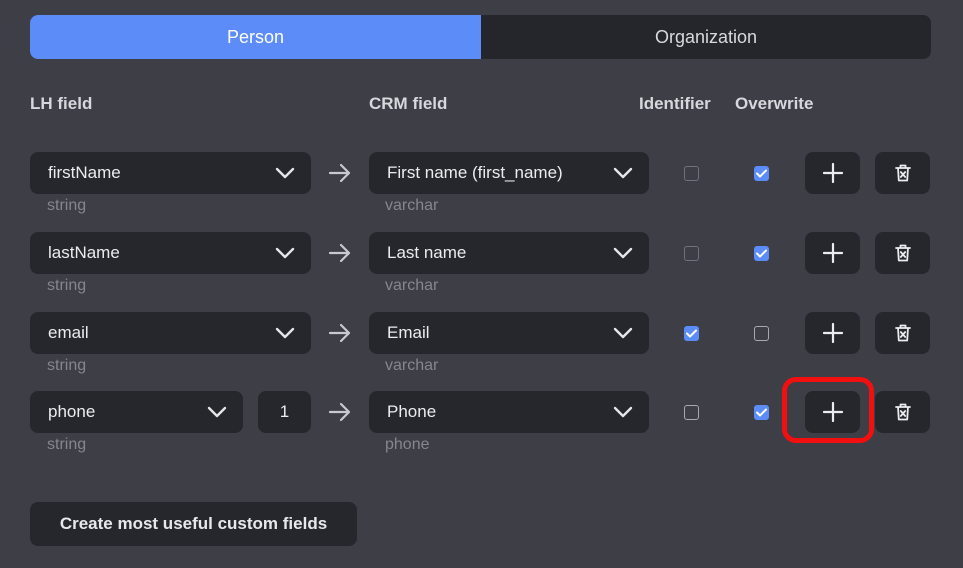 This screenshot has height=568, width=963. I want to click on header-crm-field: CRM field, so click(408, 103).